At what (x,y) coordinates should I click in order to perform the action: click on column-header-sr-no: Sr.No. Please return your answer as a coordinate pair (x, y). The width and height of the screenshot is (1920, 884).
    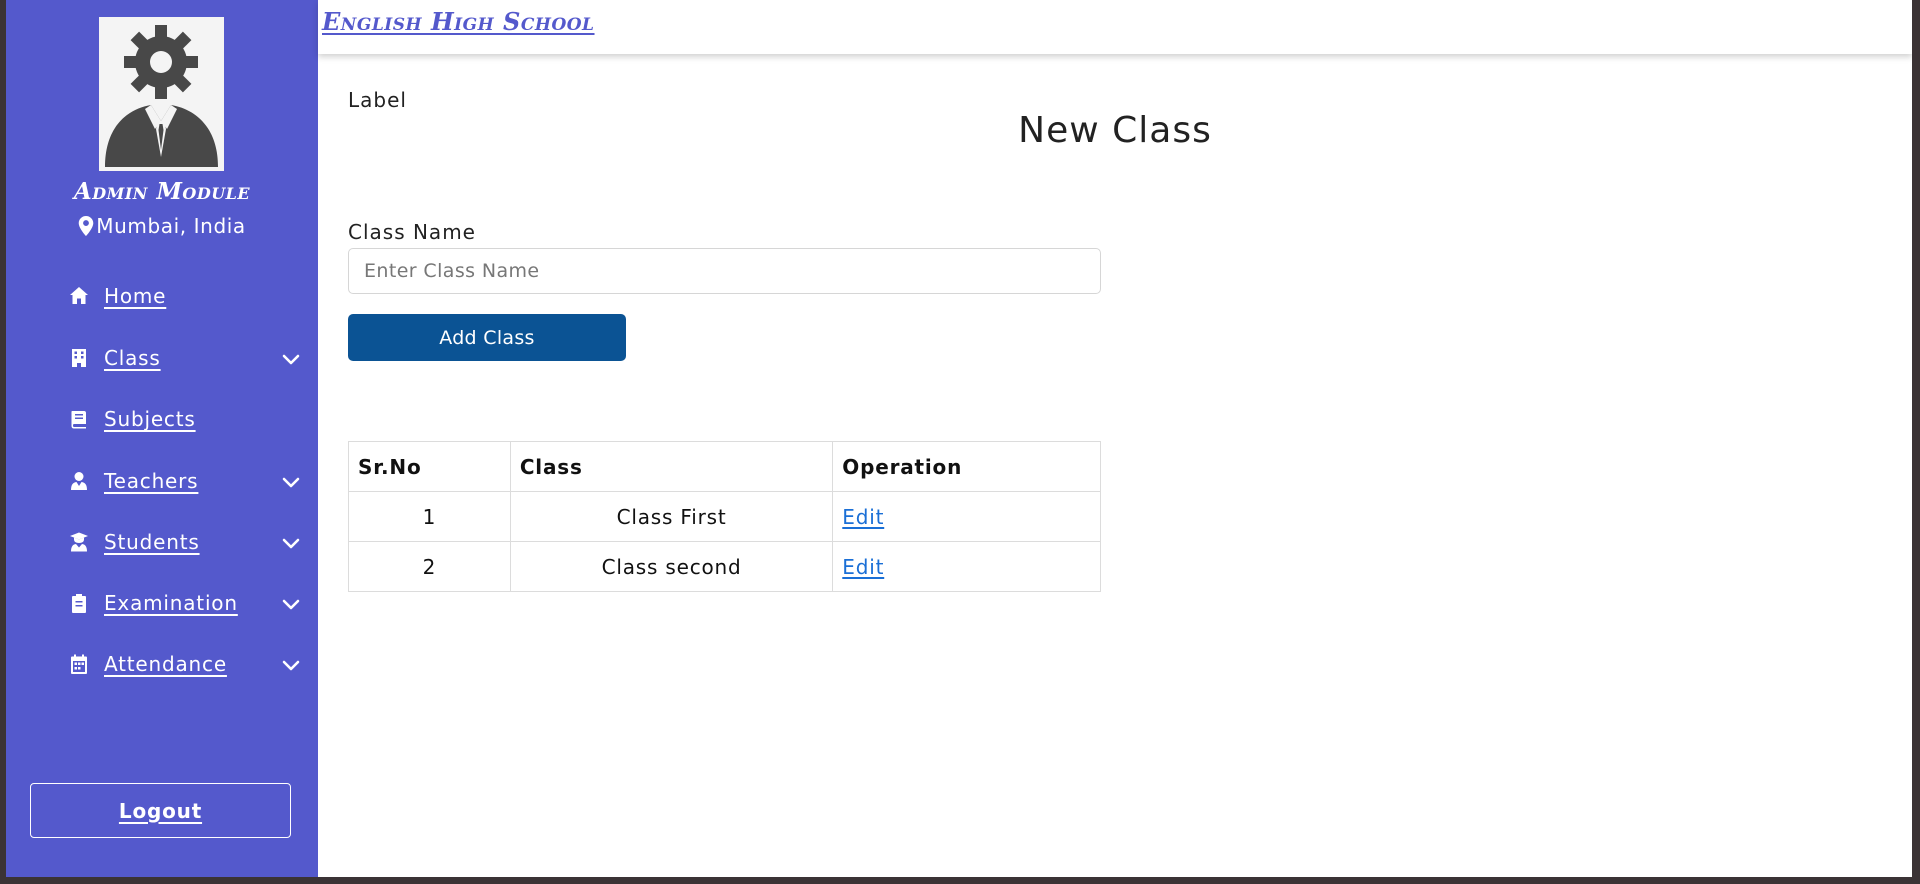
    Looking at the image, I should click on (429, 466).